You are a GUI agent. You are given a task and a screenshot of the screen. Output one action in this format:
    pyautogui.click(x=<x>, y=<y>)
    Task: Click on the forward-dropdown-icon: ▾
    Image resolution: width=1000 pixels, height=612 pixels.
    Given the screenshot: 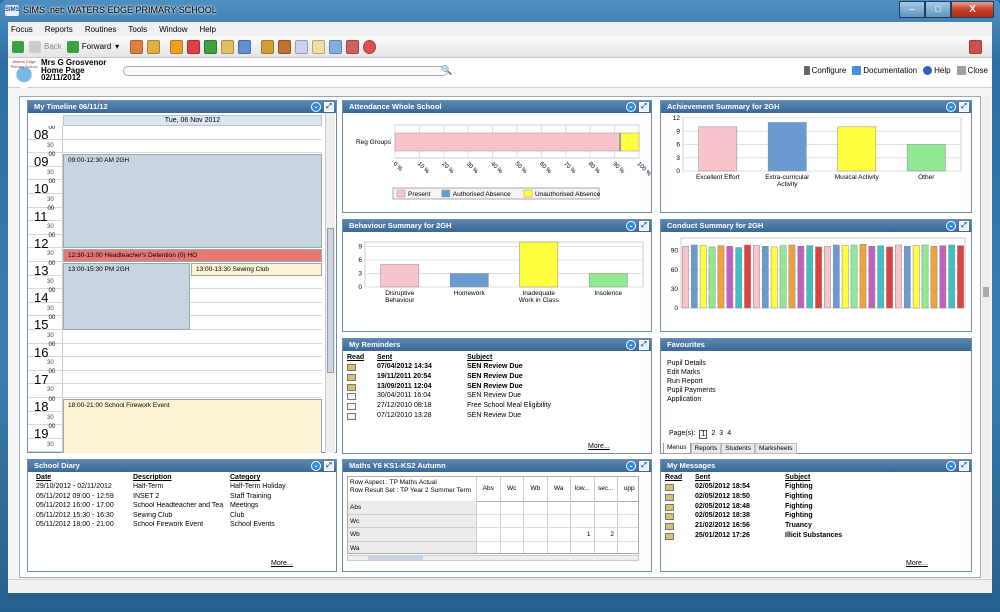 What is the action you would take?
    pyautogui.click(x=117, y=46)
    